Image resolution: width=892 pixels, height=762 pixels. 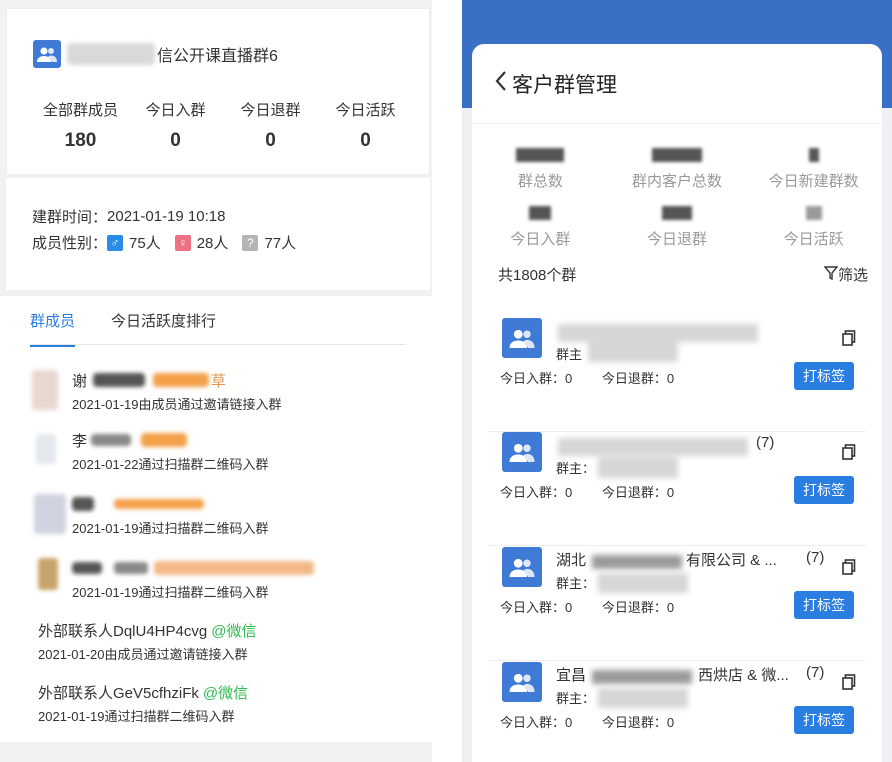 I want to click on filter-button: 筛选, so click(x=845, y=274).